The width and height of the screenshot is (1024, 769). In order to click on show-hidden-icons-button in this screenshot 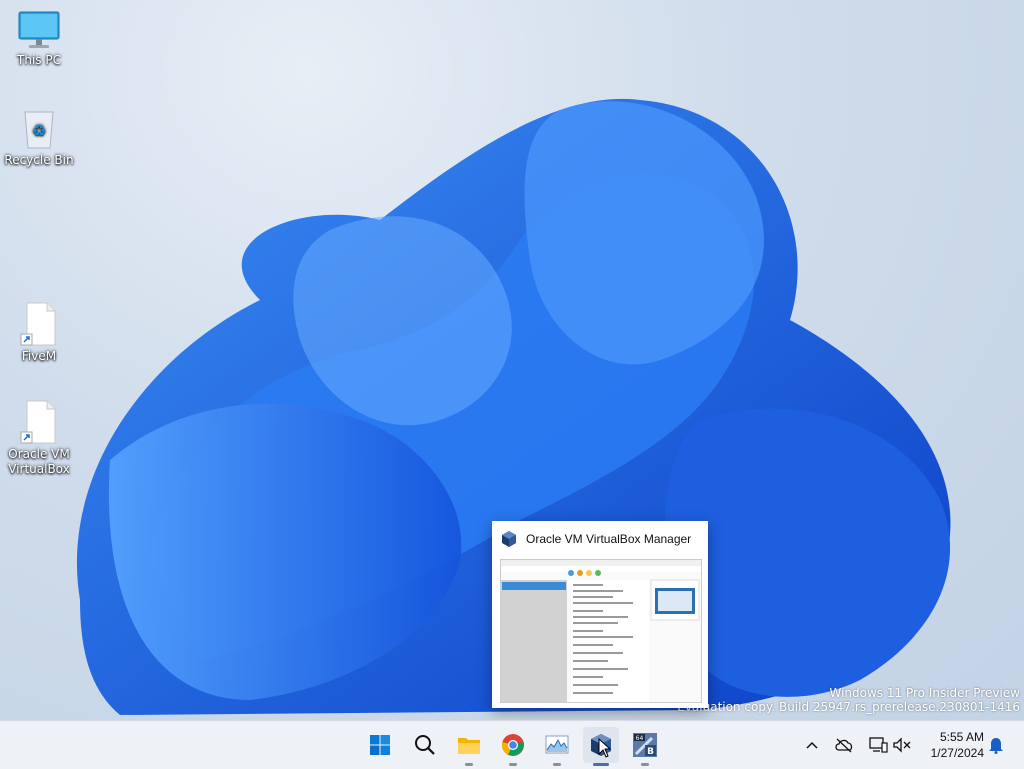, I will do `click(812, 745)`.